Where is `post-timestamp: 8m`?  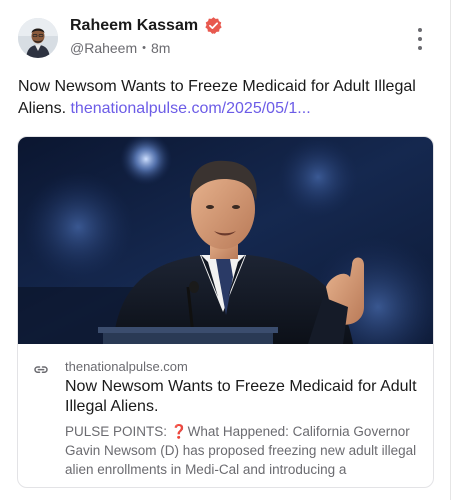 post-timestamp: 8m is located at coordinates (160, 48).